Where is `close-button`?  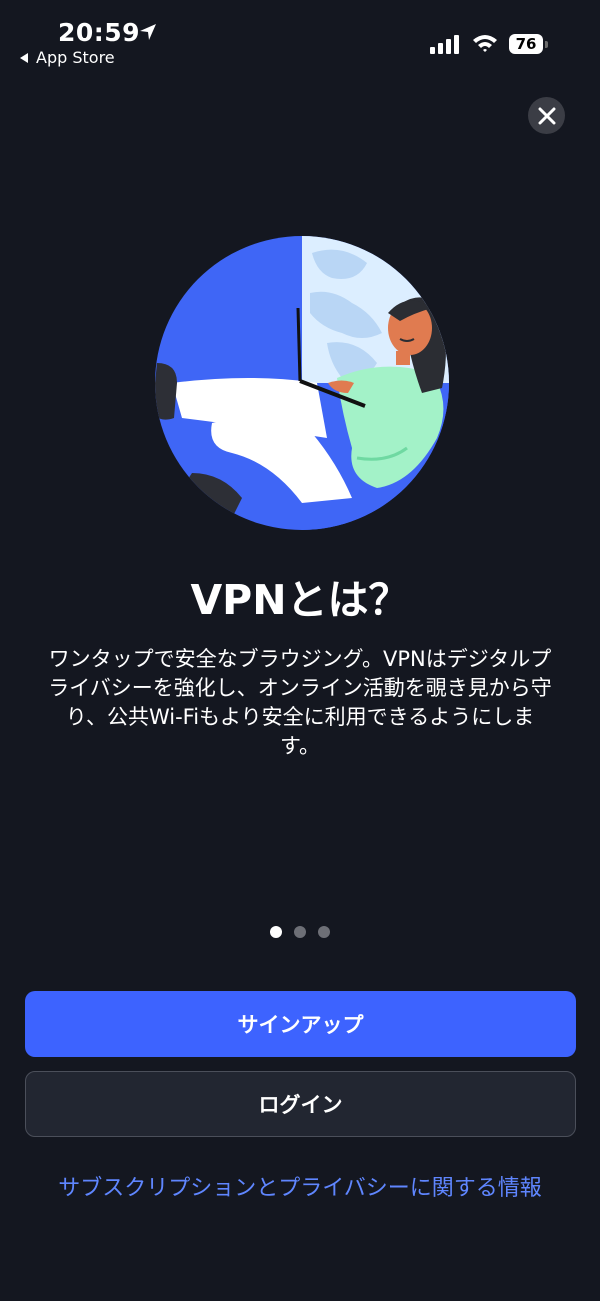
close-button is located at coordinates (546, 115).